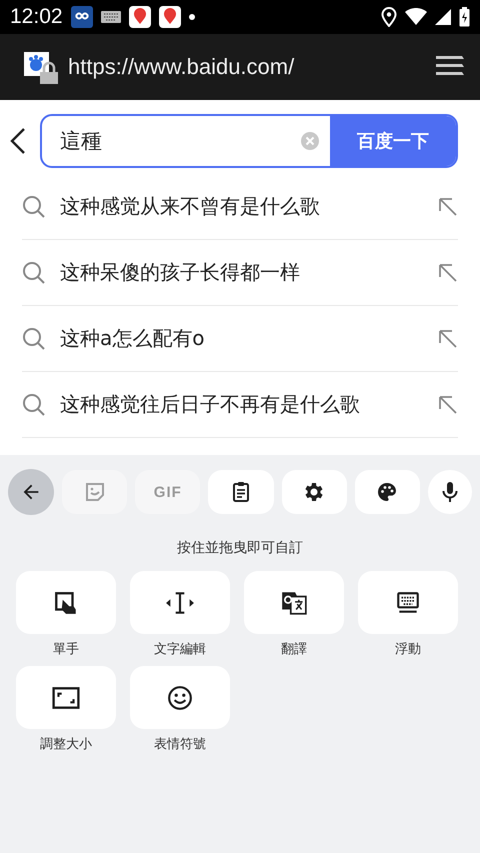  Describe the element at coordinates (180, 649) in the screenshot. I see `tile-label: 文字編輯` at that location.